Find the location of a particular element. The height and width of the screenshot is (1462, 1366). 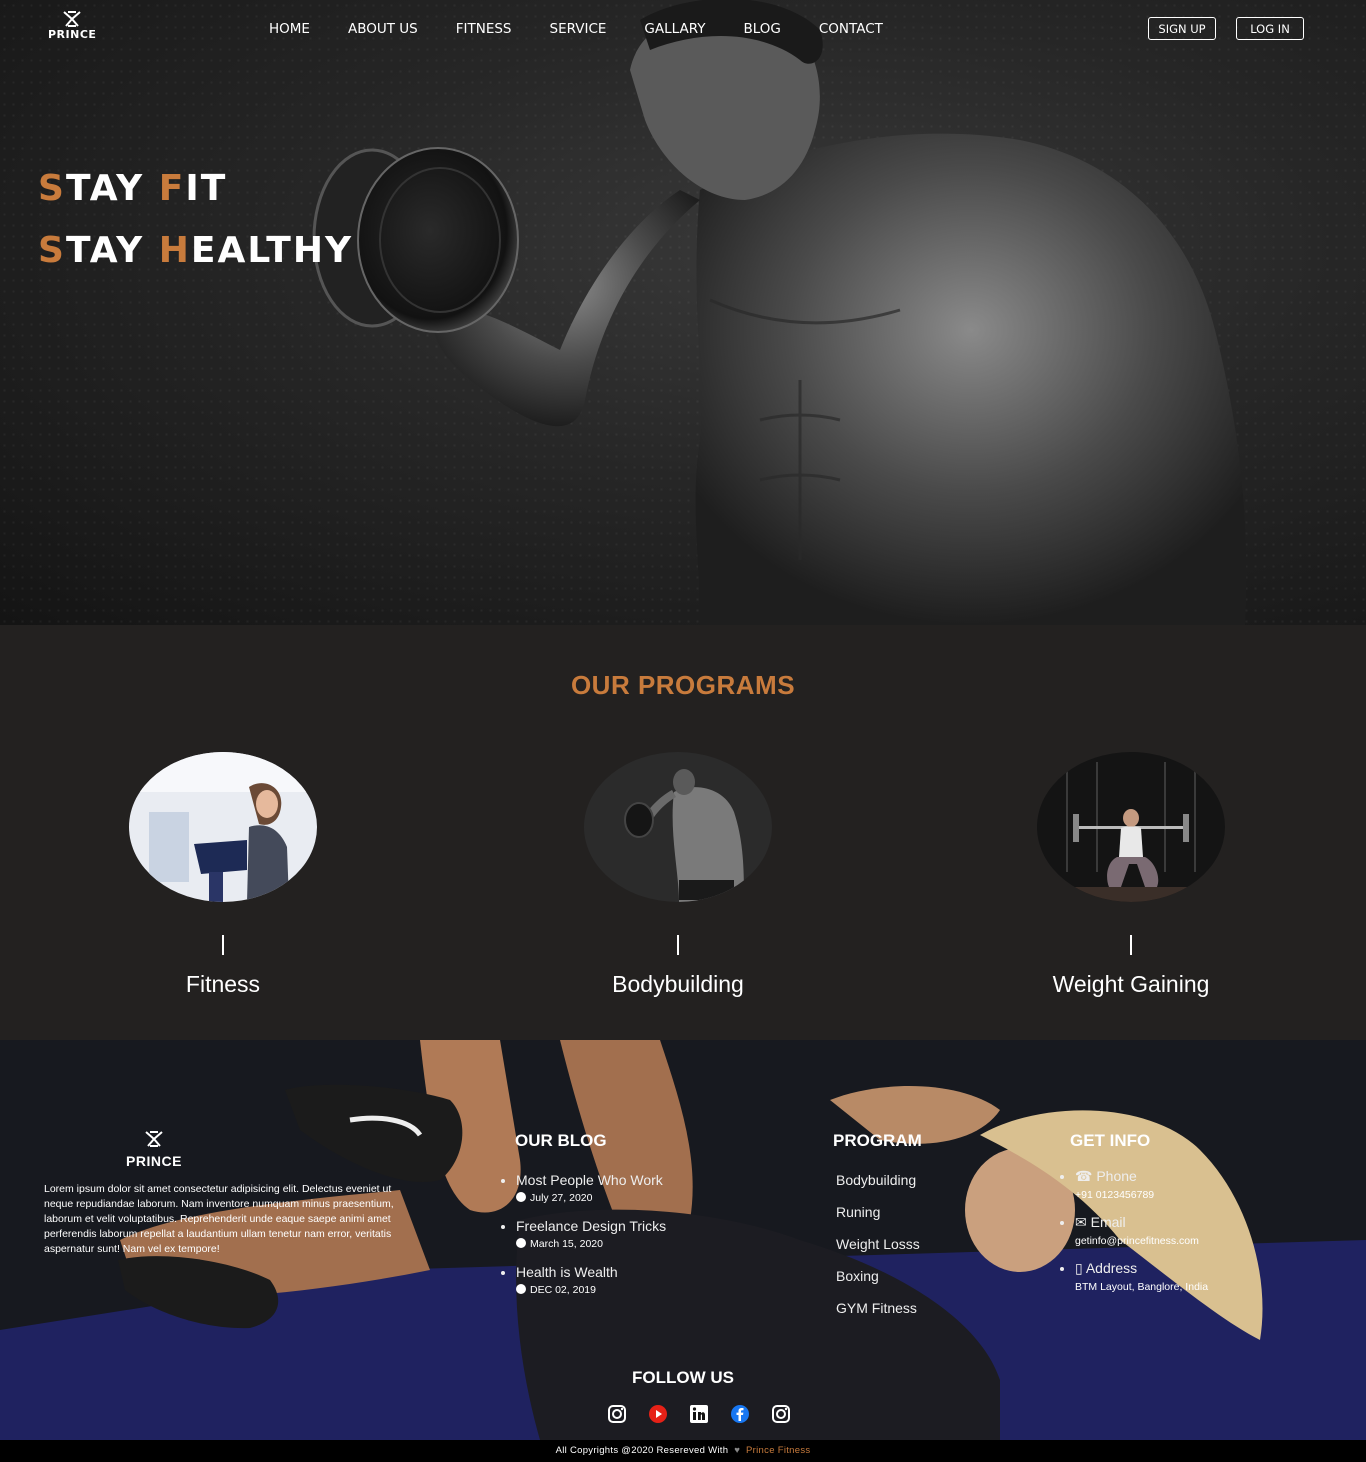

youtube-icon is located at coordinates (658, 1414).